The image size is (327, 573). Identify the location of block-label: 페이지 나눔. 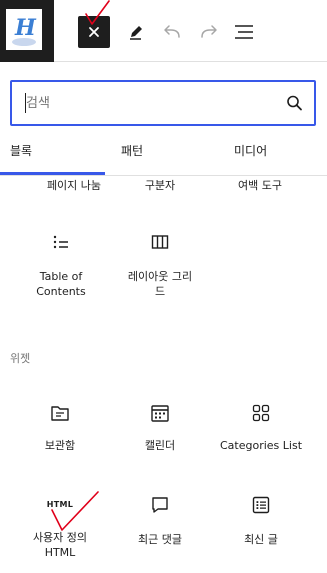
(74, 185).